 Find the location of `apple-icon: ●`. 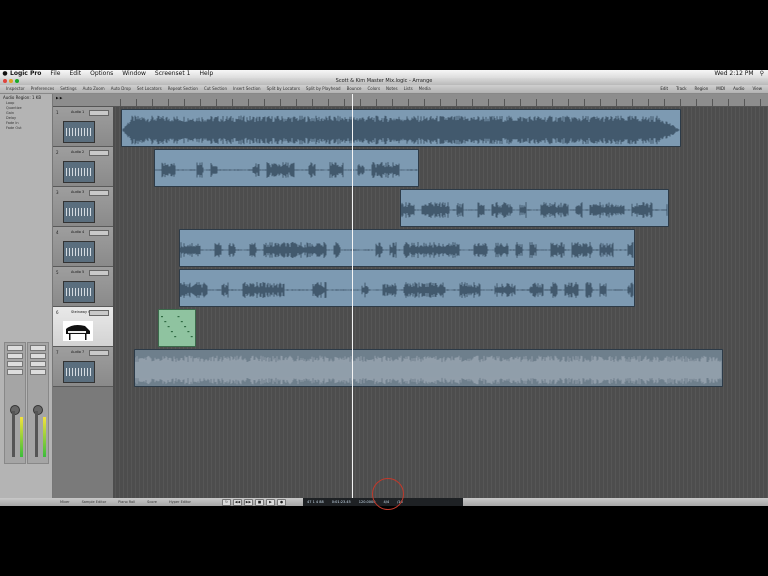

apple-icon: ● is located at coordinates (5, 74).